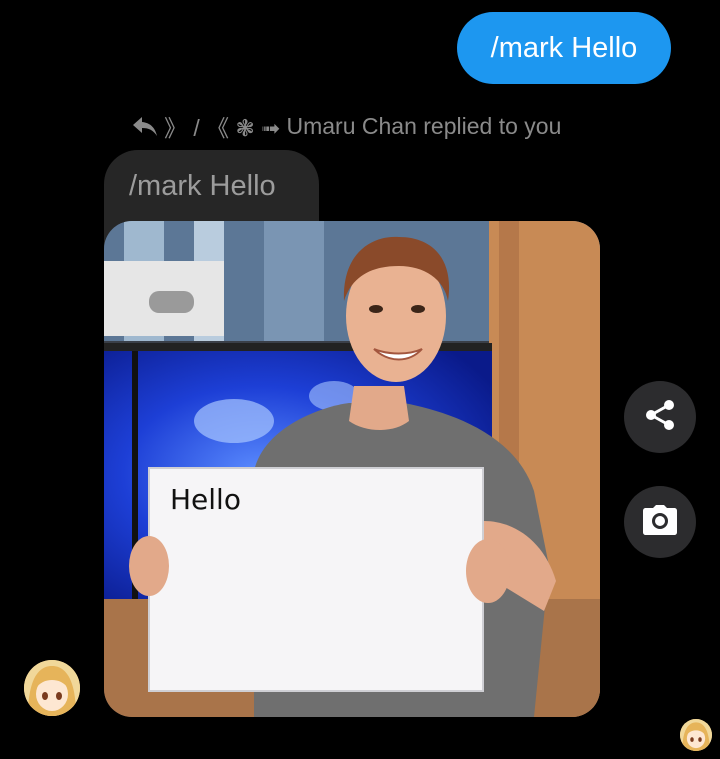 This screenshot has height=759, width=720. What do you see at coordinates (171, 302) in the screenshot?
I see `camera-lens-housing` at bounding box center [171, 302].